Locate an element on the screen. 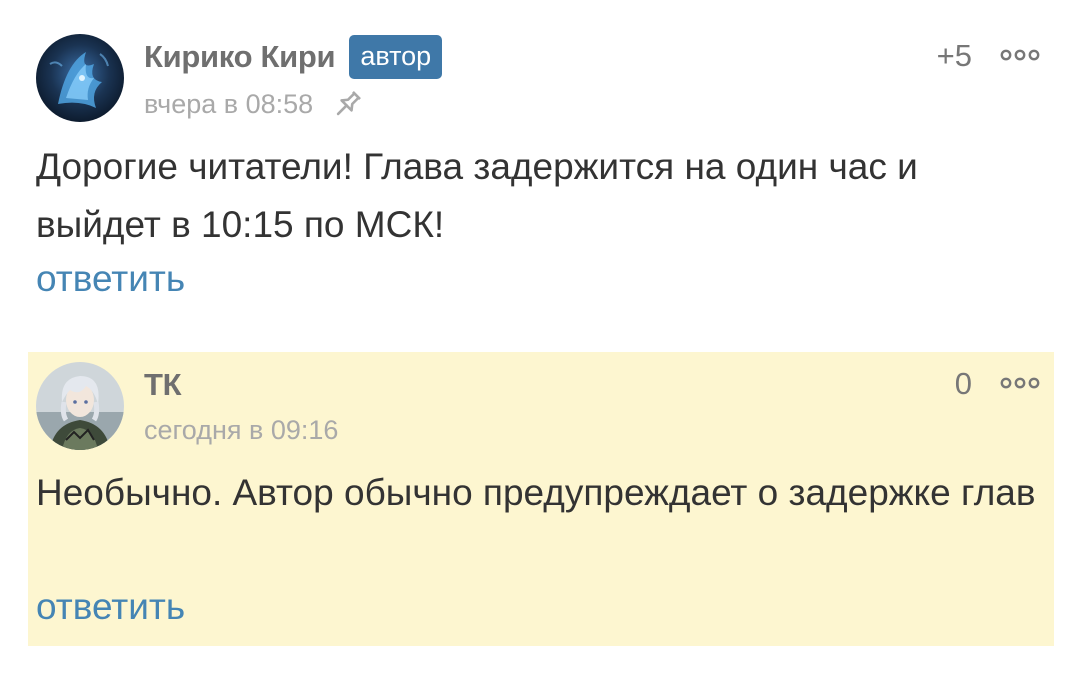  comment-timestamp: сегодня в 09:16 is located at coordinates (241, 430).